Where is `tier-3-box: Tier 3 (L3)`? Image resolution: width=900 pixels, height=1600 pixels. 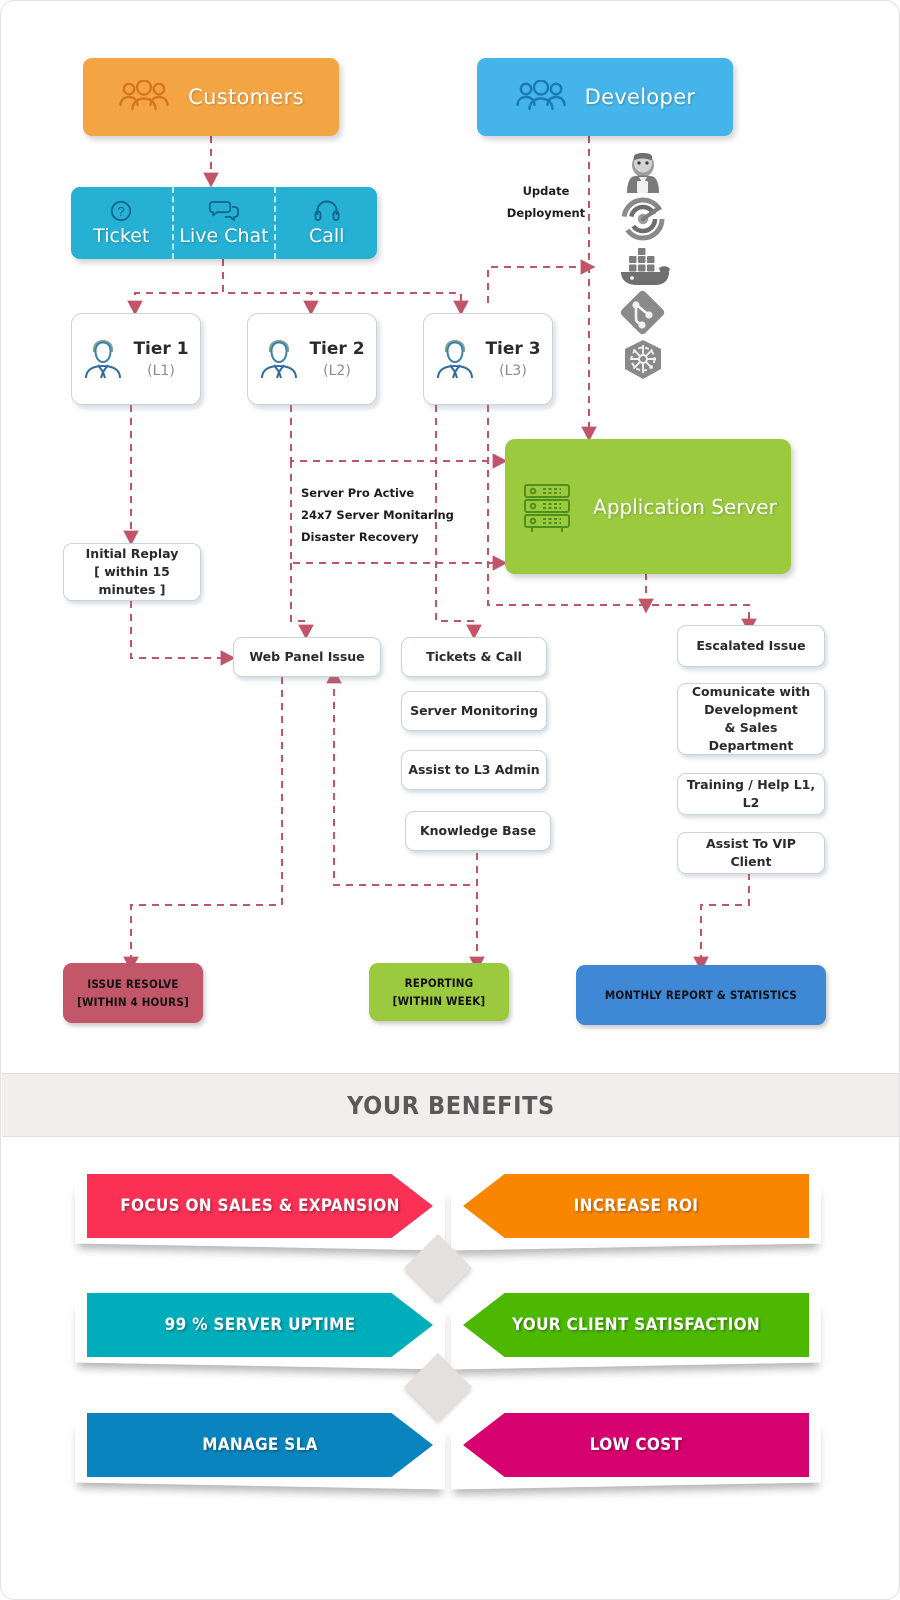
tier-3-box: Tier 3 (L3) is located at coordinates (488, 359).